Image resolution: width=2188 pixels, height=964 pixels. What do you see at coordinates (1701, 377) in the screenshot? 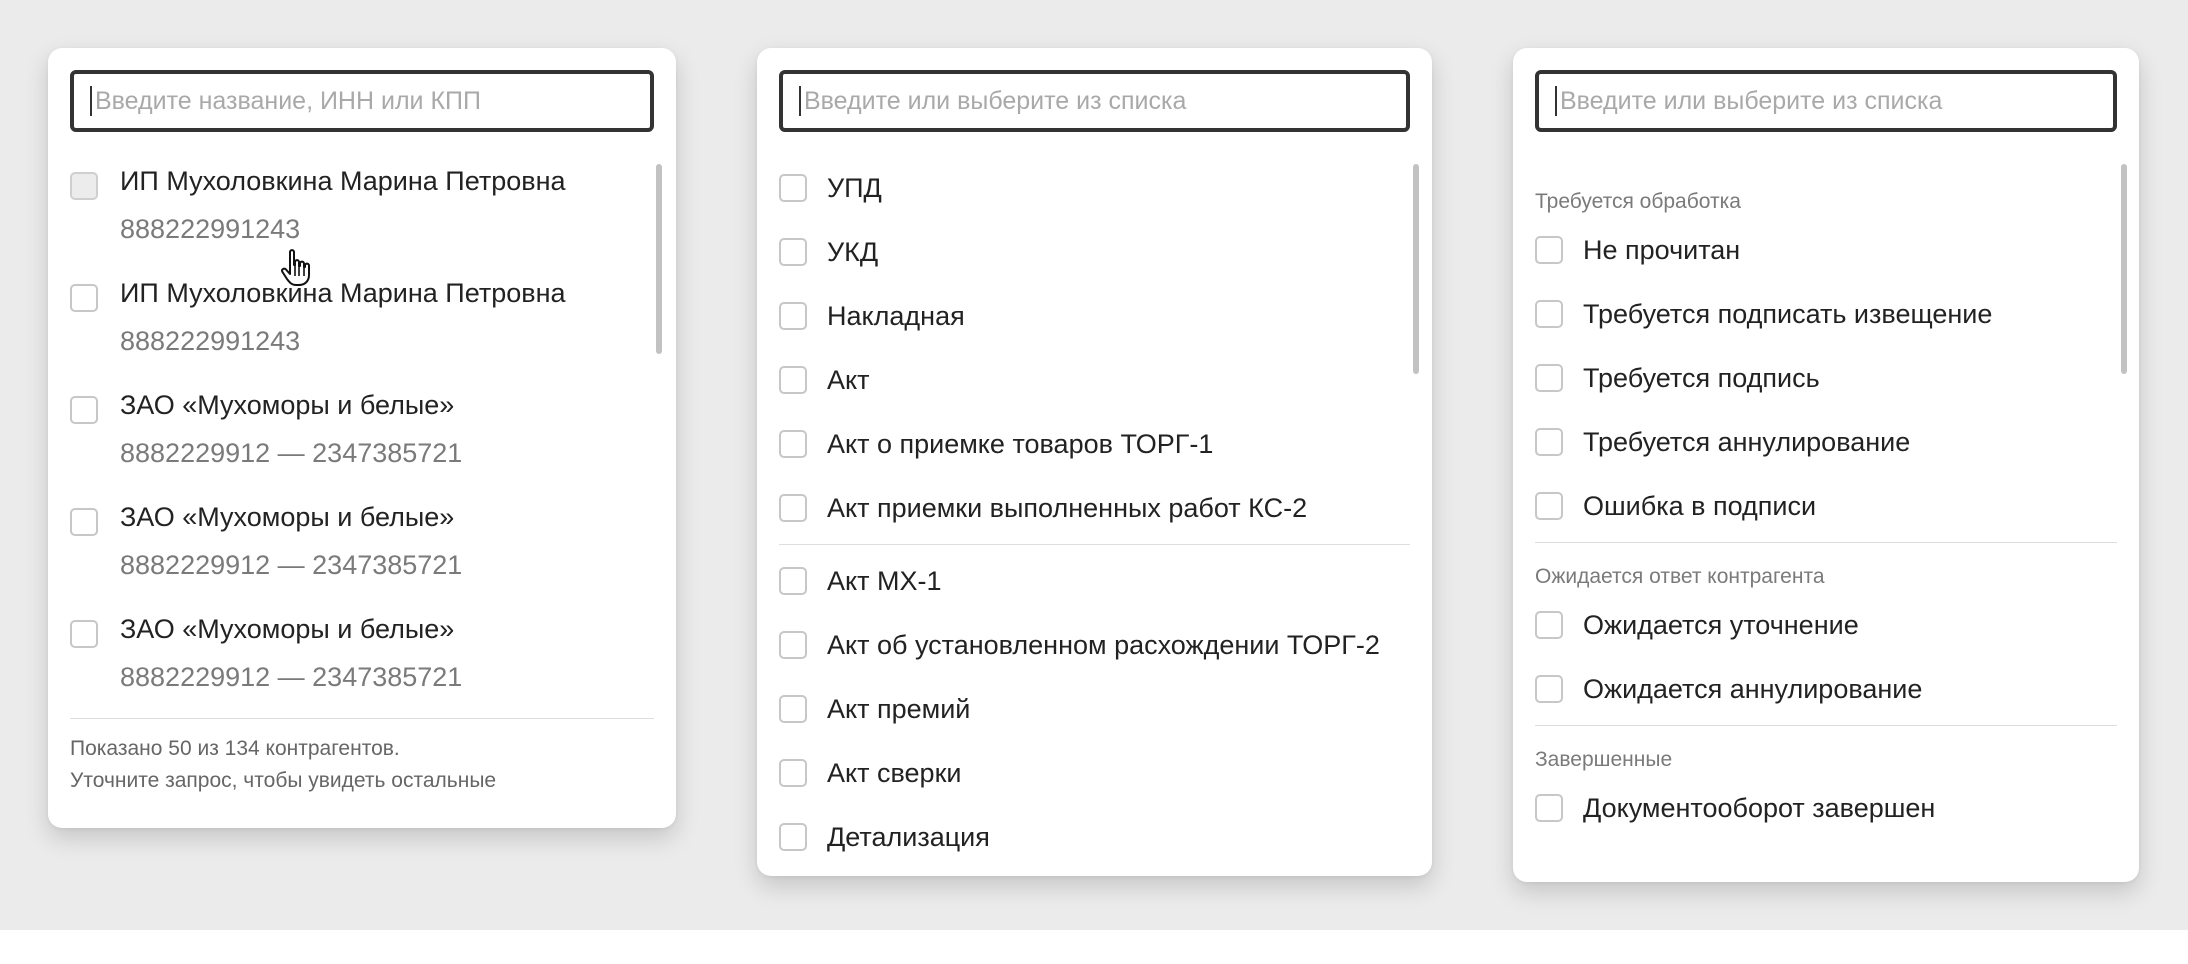
I see `option-label: Требуется подпись` at bounding box center [1701, 377].